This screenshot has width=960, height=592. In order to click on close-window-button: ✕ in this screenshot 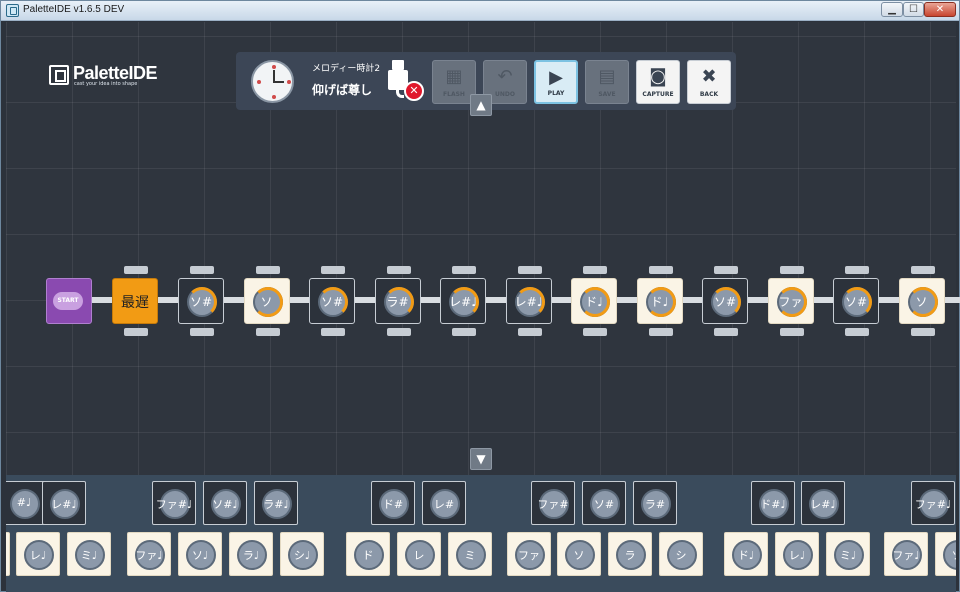, I will do `click(940, 9)`.